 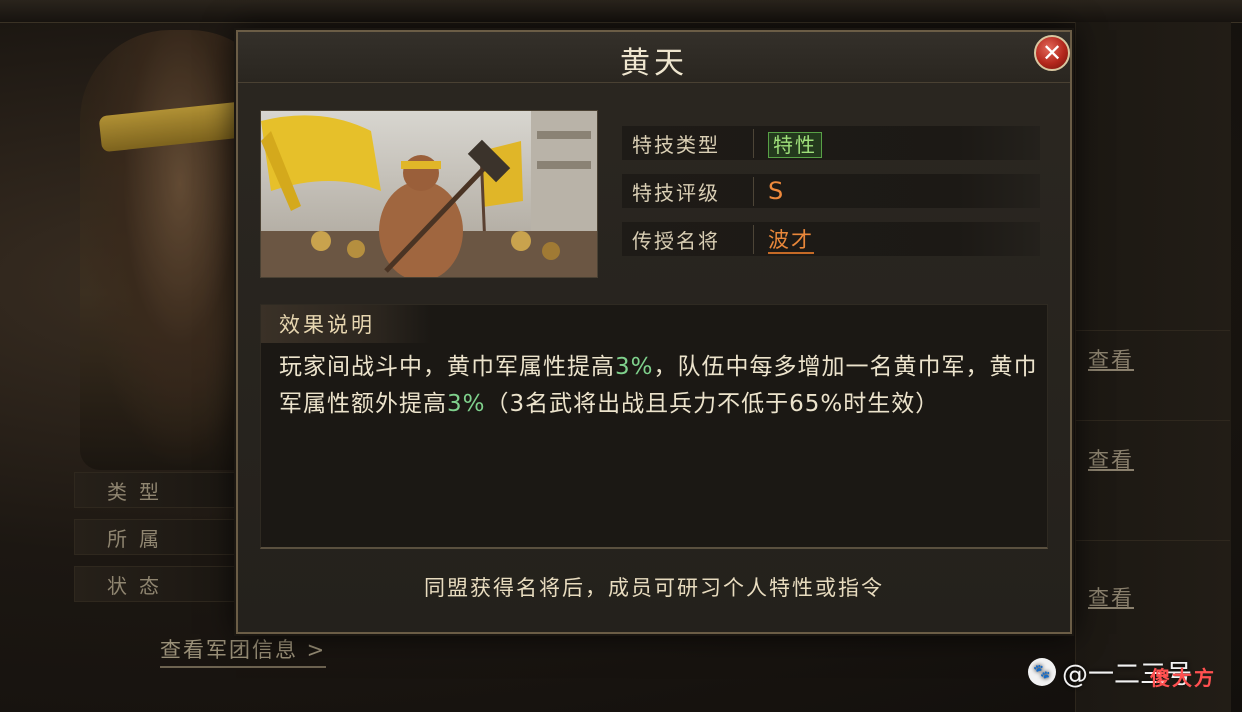 I want to click on illustration-art, so click(x=429, y=194).